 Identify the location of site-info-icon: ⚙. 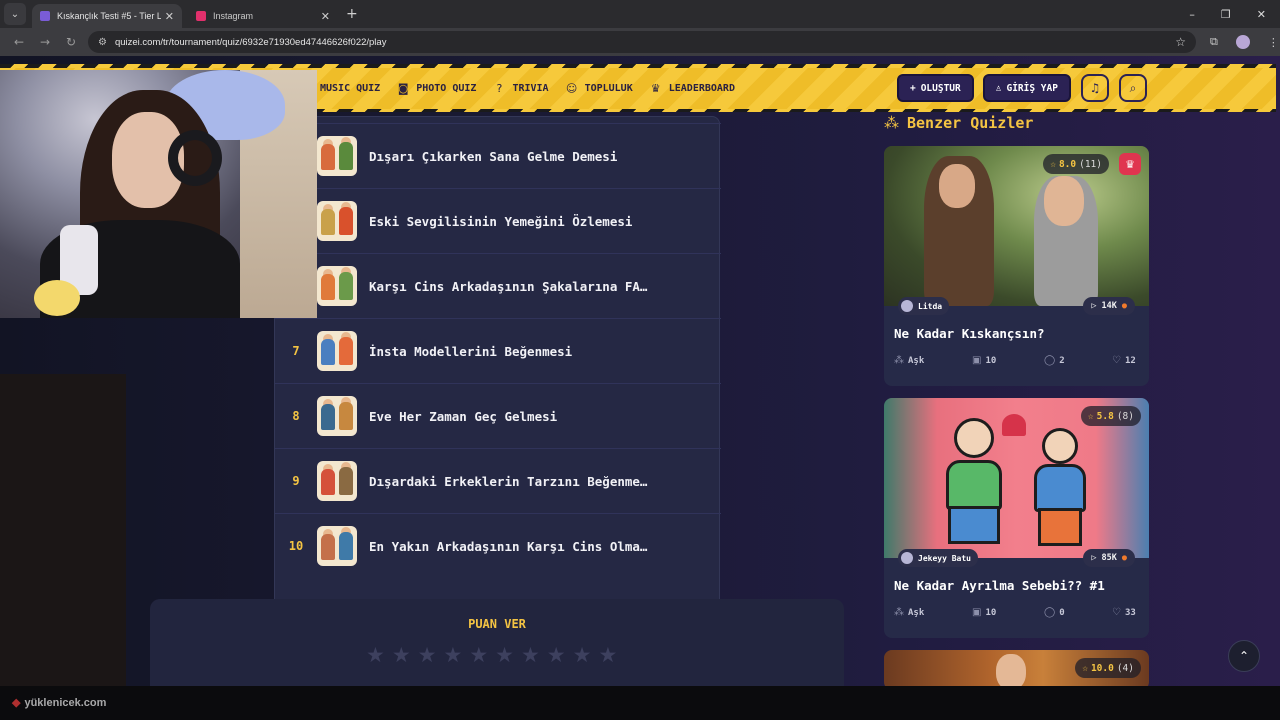
(102, 42).